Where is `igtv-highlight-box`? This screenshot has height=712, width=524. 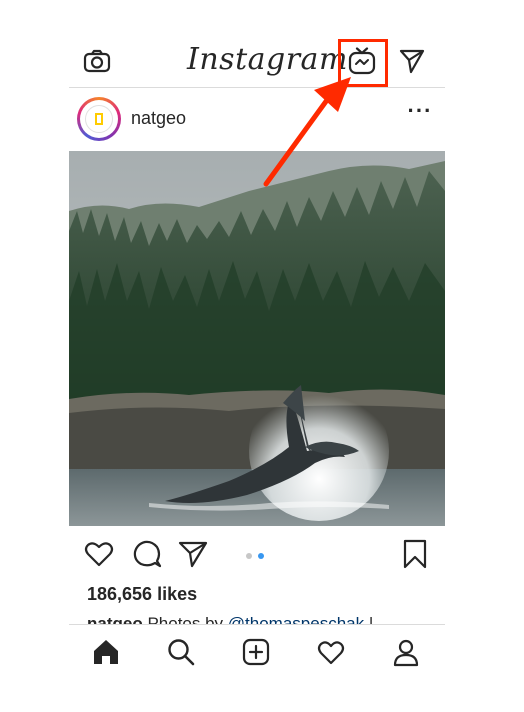 igtv-highlight-box is located at coordinates (363, 63).